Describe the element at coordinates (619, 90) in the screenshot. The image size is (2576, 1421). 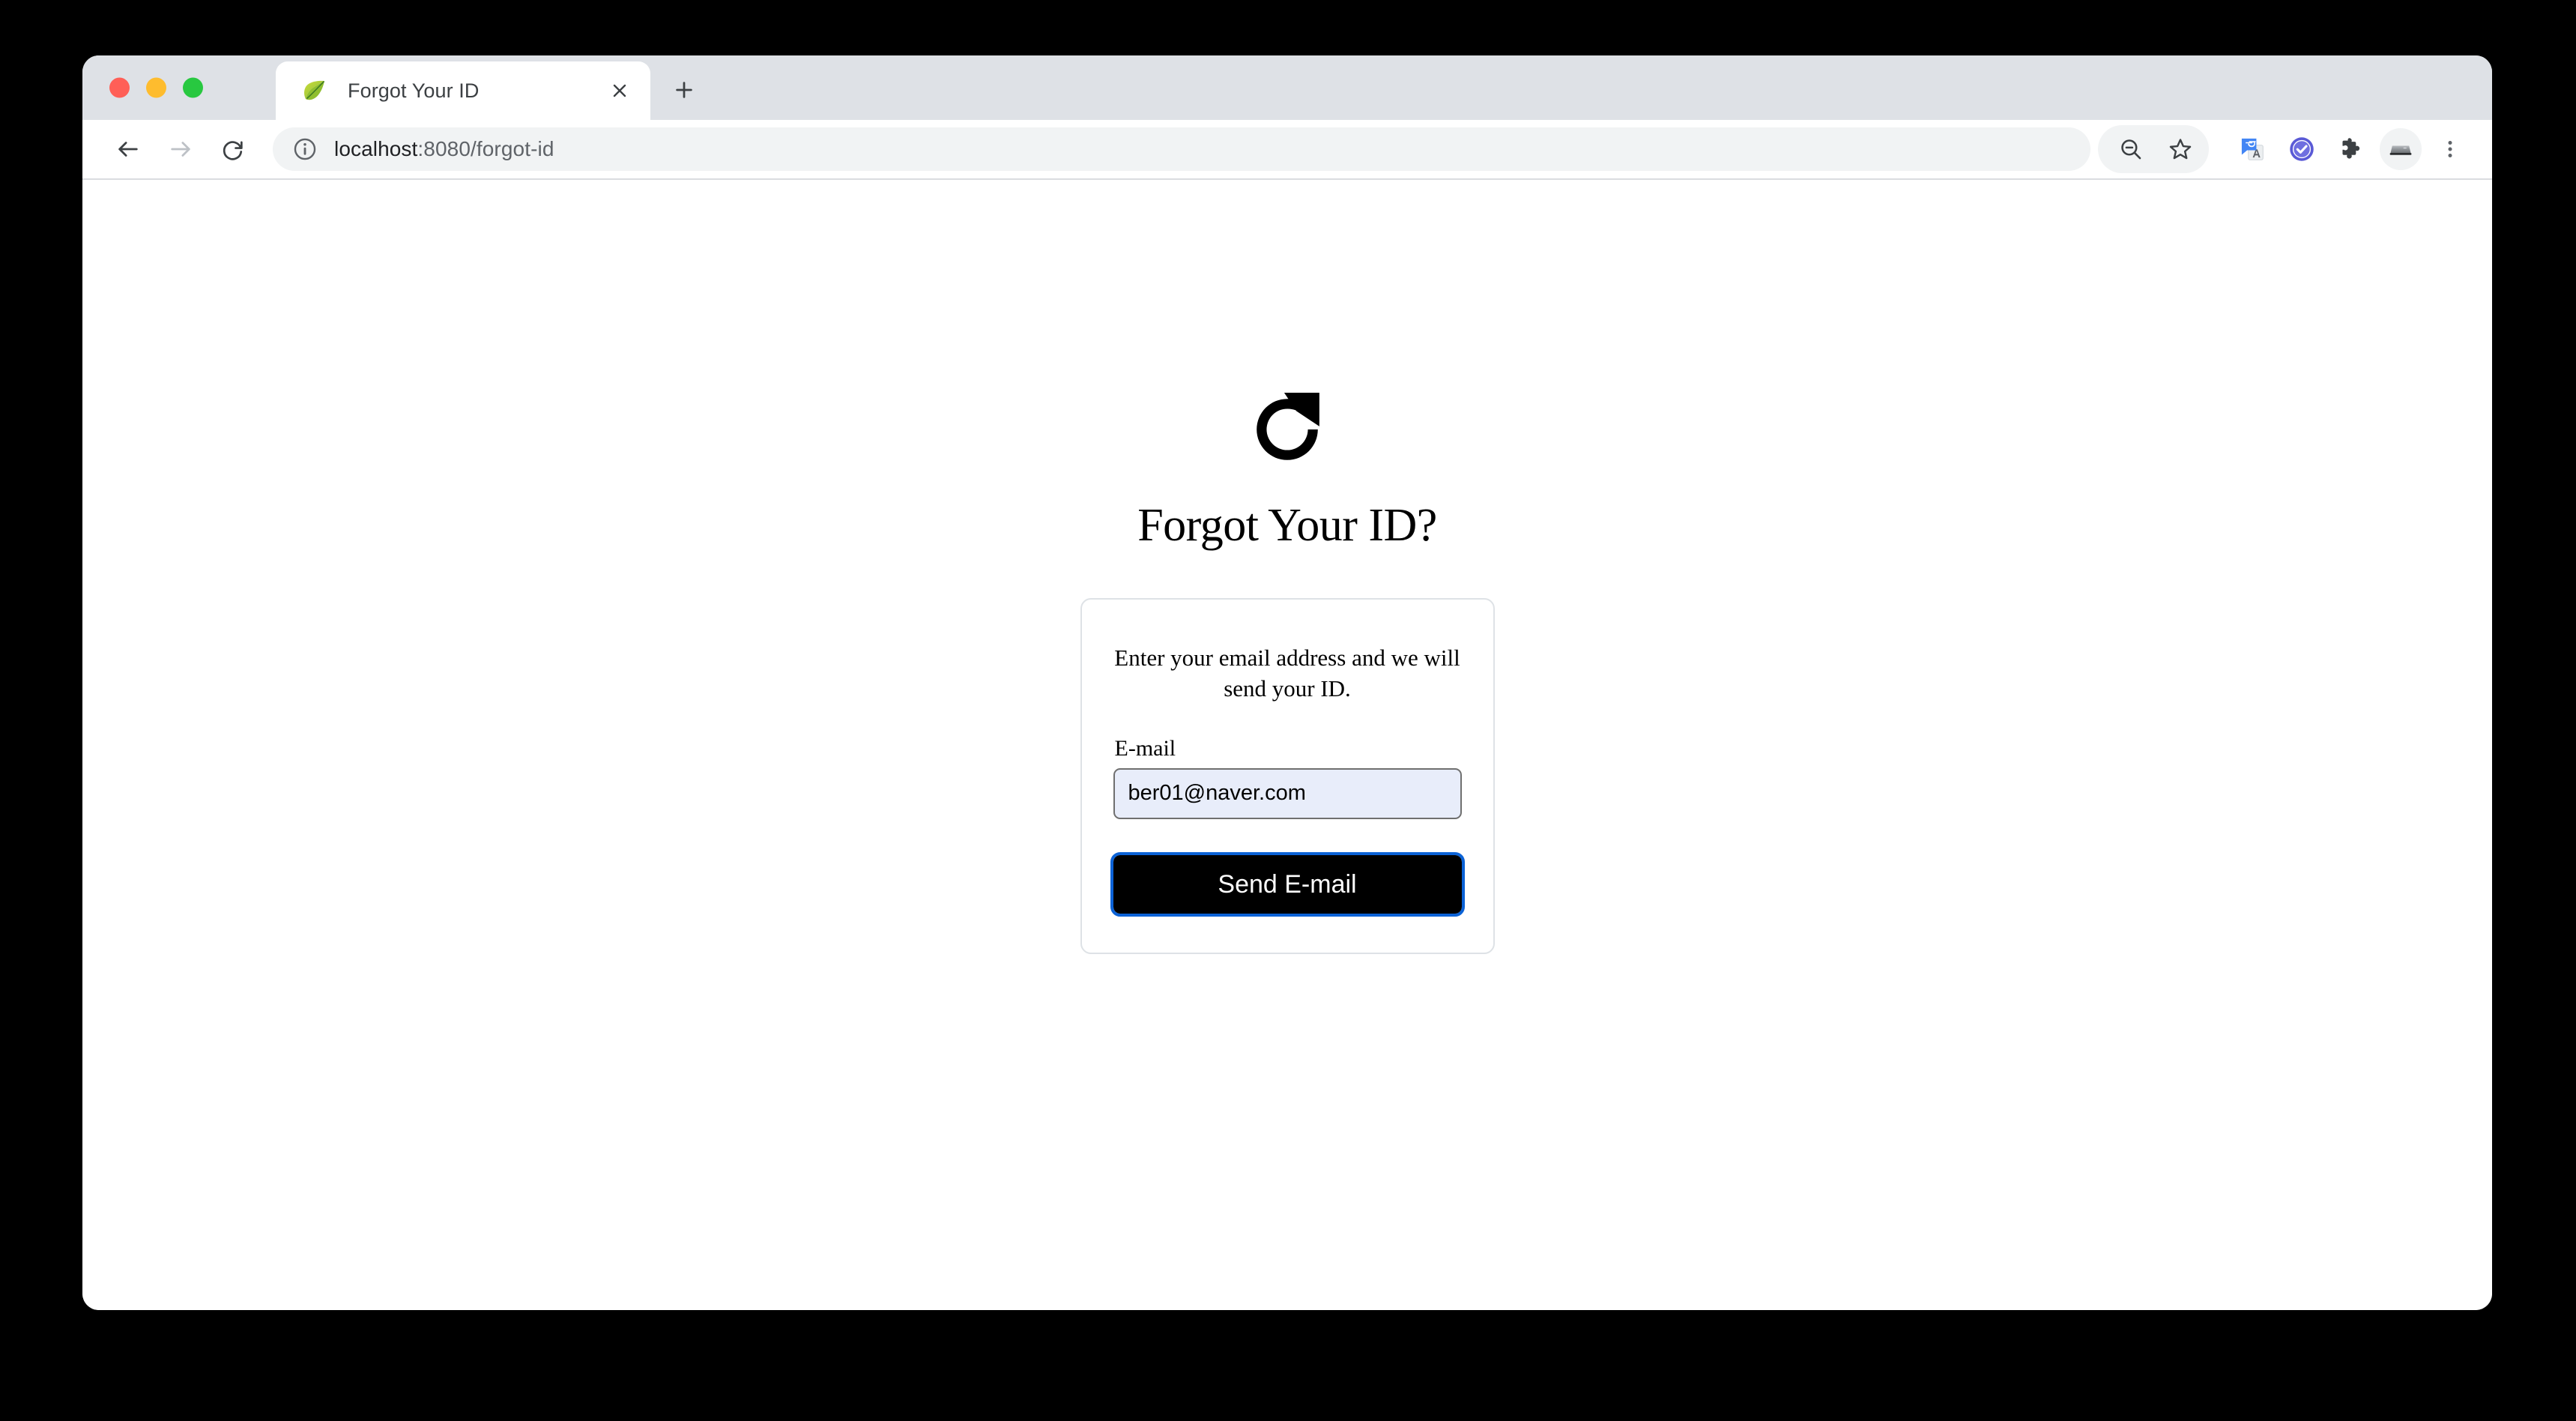
I see `tab-close-icon` at that location.